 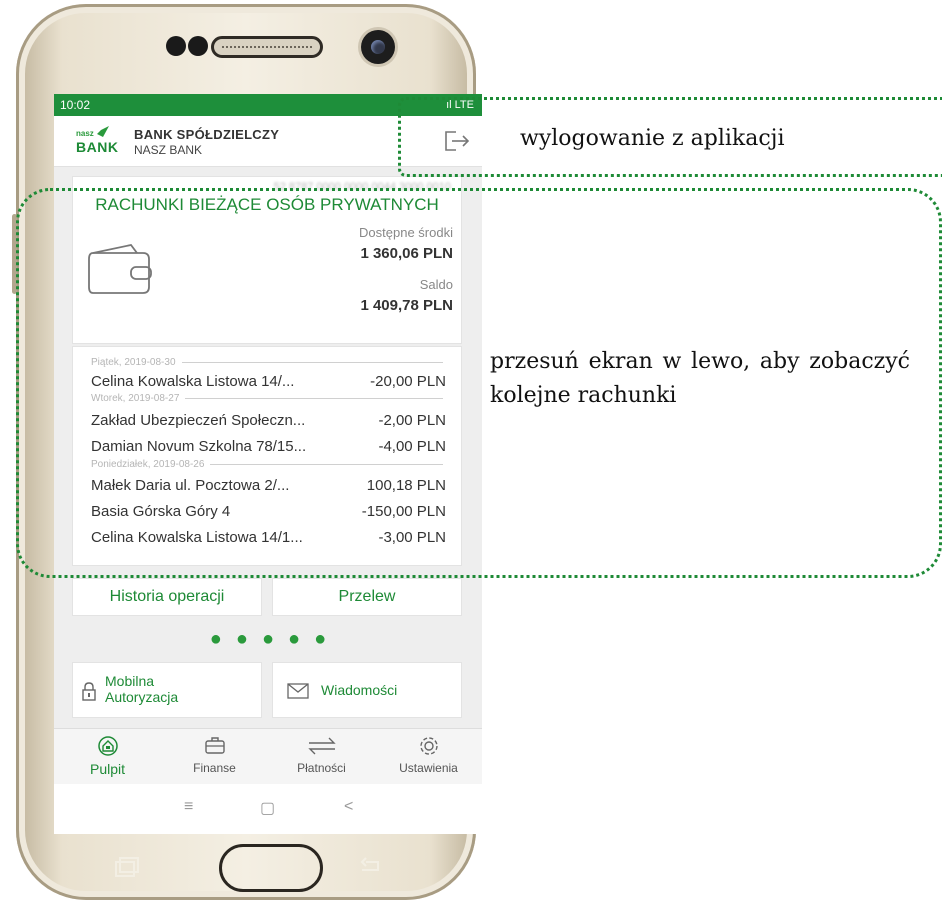 What do you see at coordinates (428, 746) in the screenshot?
I see `gear-icon` at bounding box center [428, 746].